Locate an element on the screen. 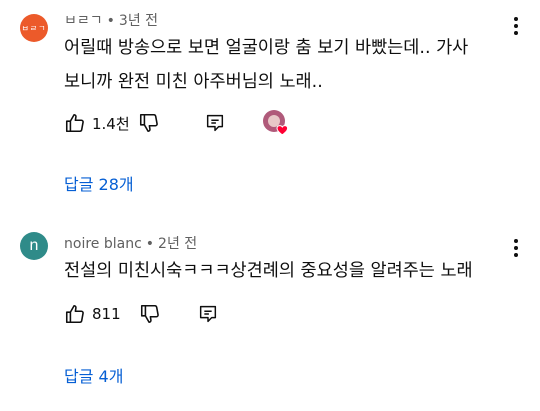  author-name: noire blanc is located at coordinates (103, 244).